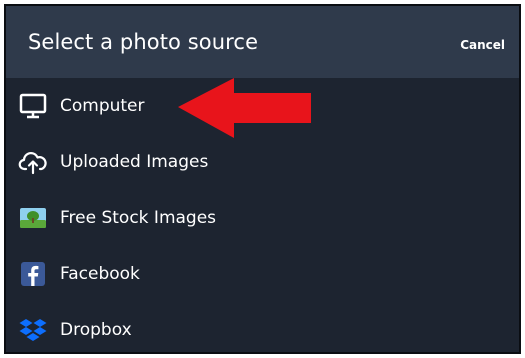 The image size is (525, 358). What do you see at coordinates (138, 218) in the screenshot?
I see `source-label-free-stock-images: Free Stock Images` at bounding box center [138, 218].